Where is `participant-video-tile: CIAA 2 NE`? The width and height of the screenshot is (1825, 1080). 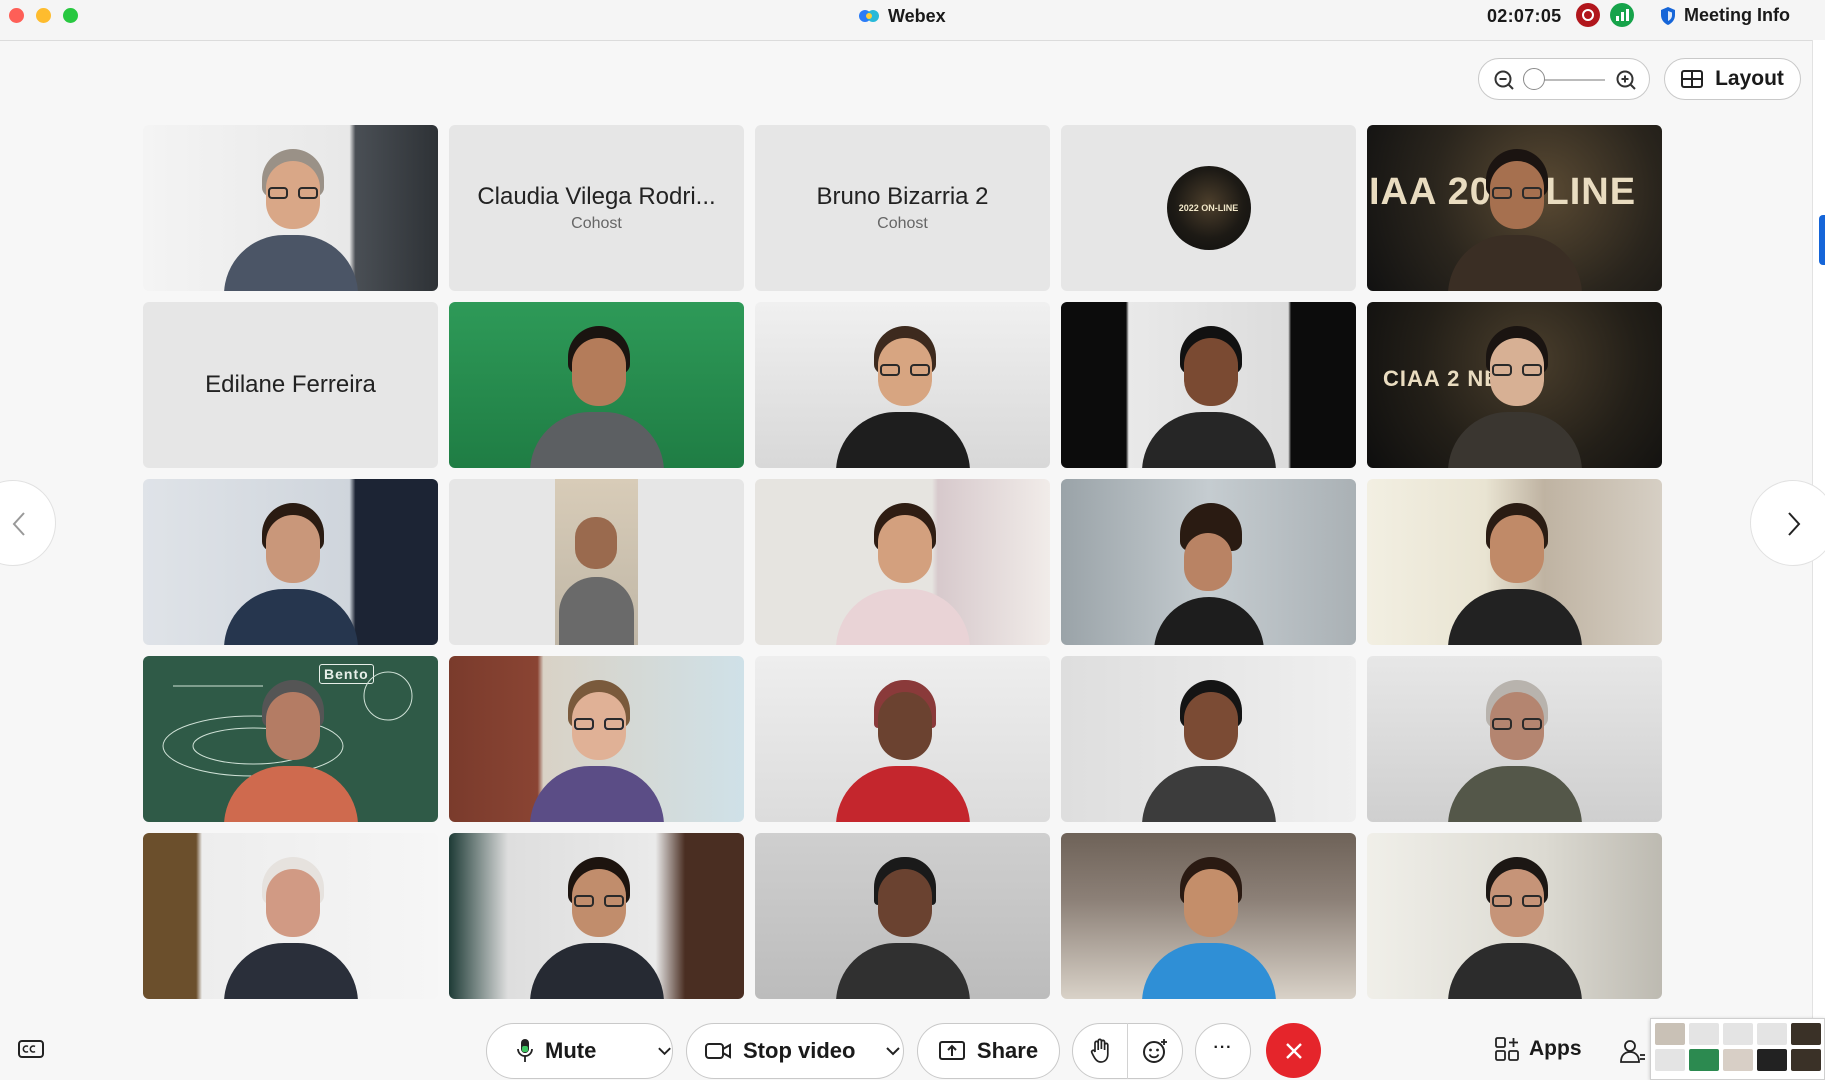 participant-video-tile: CIAA 2 NE is located at coordinates (1514, 385).